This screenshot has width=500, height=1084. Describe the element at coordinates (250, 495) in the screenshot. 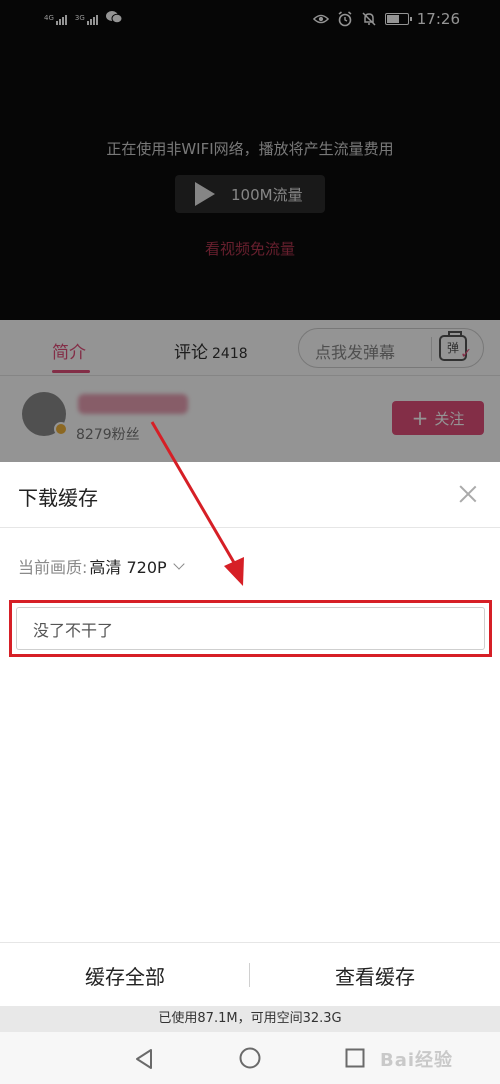

I see `sheet-header: 下载缓存` at that location.